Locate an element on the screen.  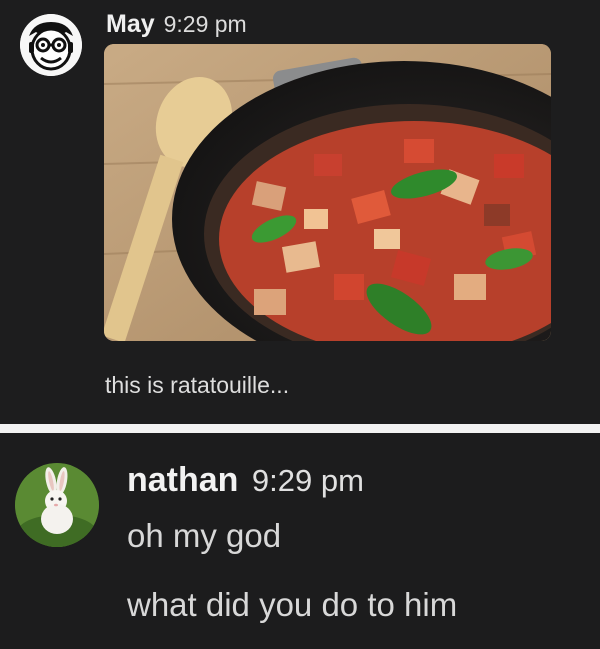
message-header: May 9:29 pm is located at coordinates (176, 24).